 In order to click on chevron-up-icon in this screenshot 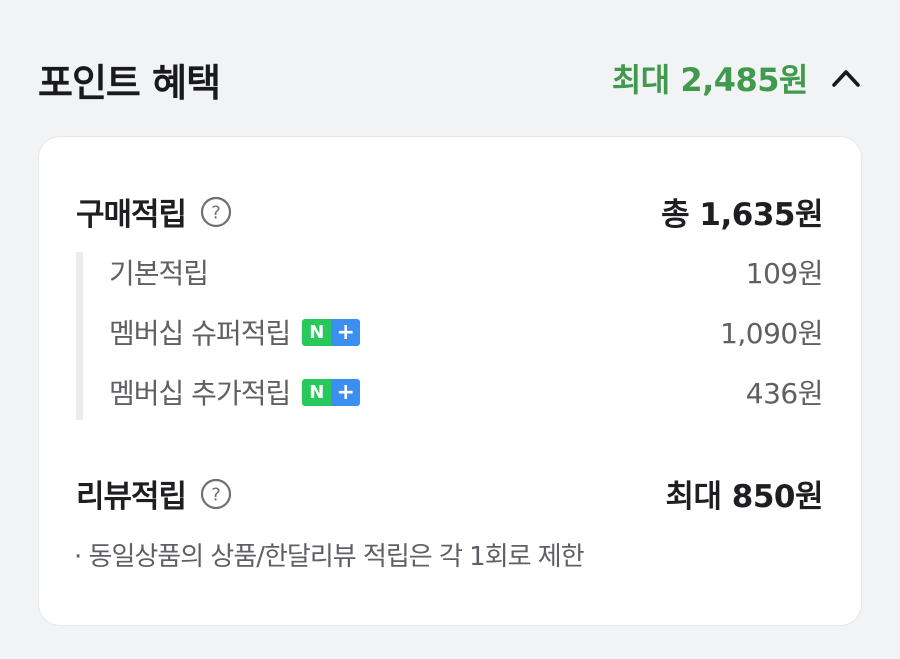, I will do `click(846, 78)`.